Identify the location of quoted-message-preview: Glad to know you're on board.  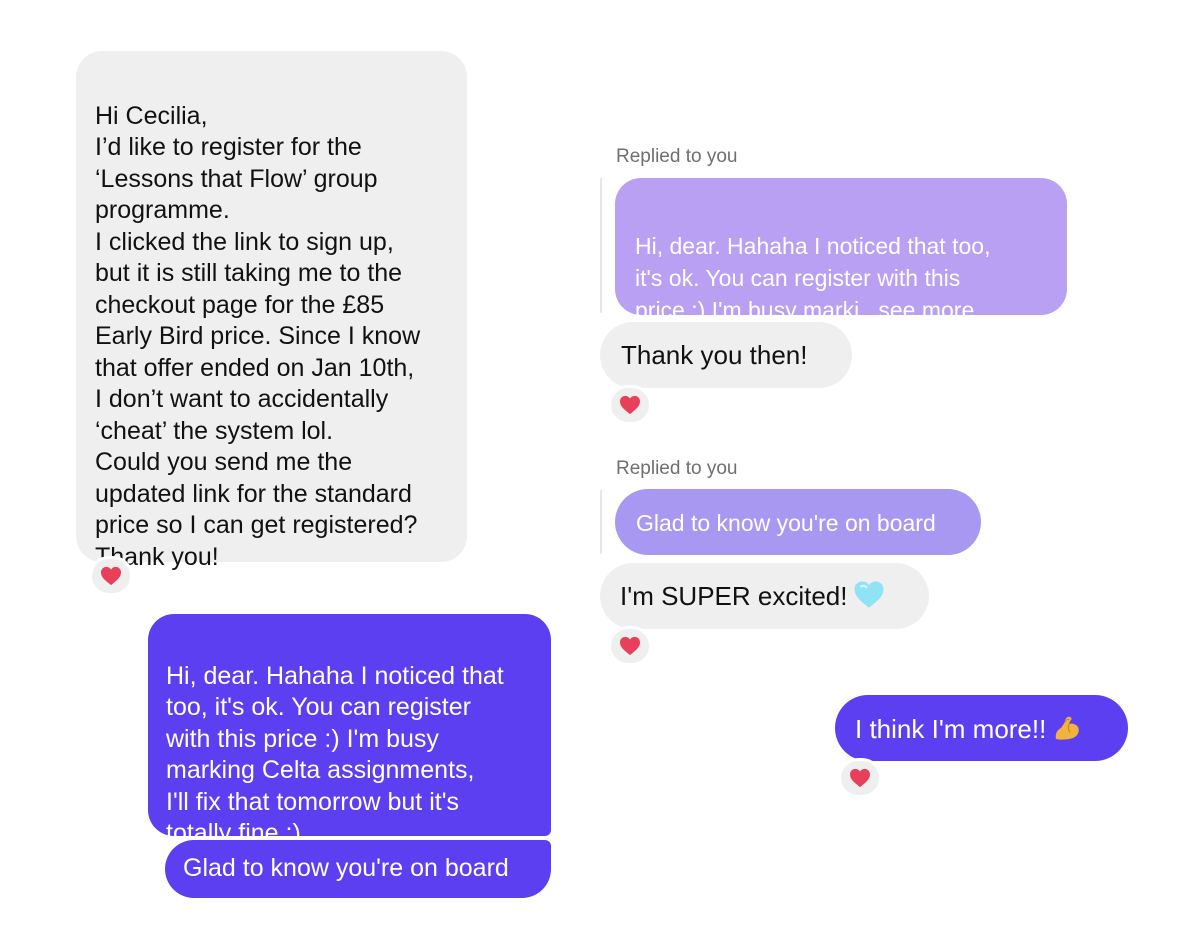
(798, 522).